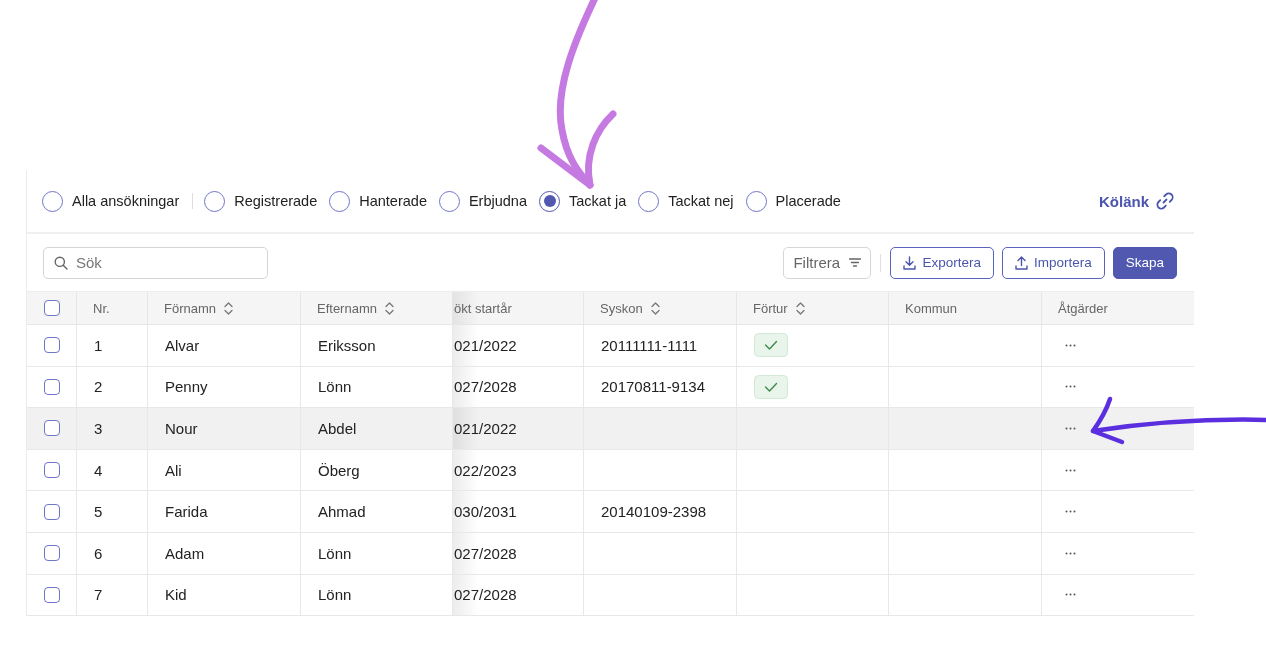  I want to click on filter-dropdown: Filtrera, so click(827, 262).